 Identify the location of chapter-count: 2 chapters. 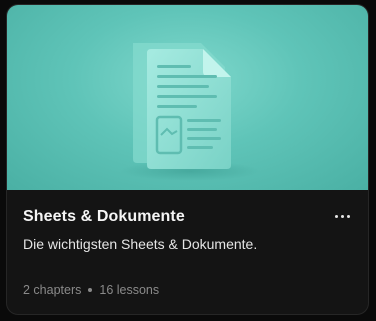
(52, 290).